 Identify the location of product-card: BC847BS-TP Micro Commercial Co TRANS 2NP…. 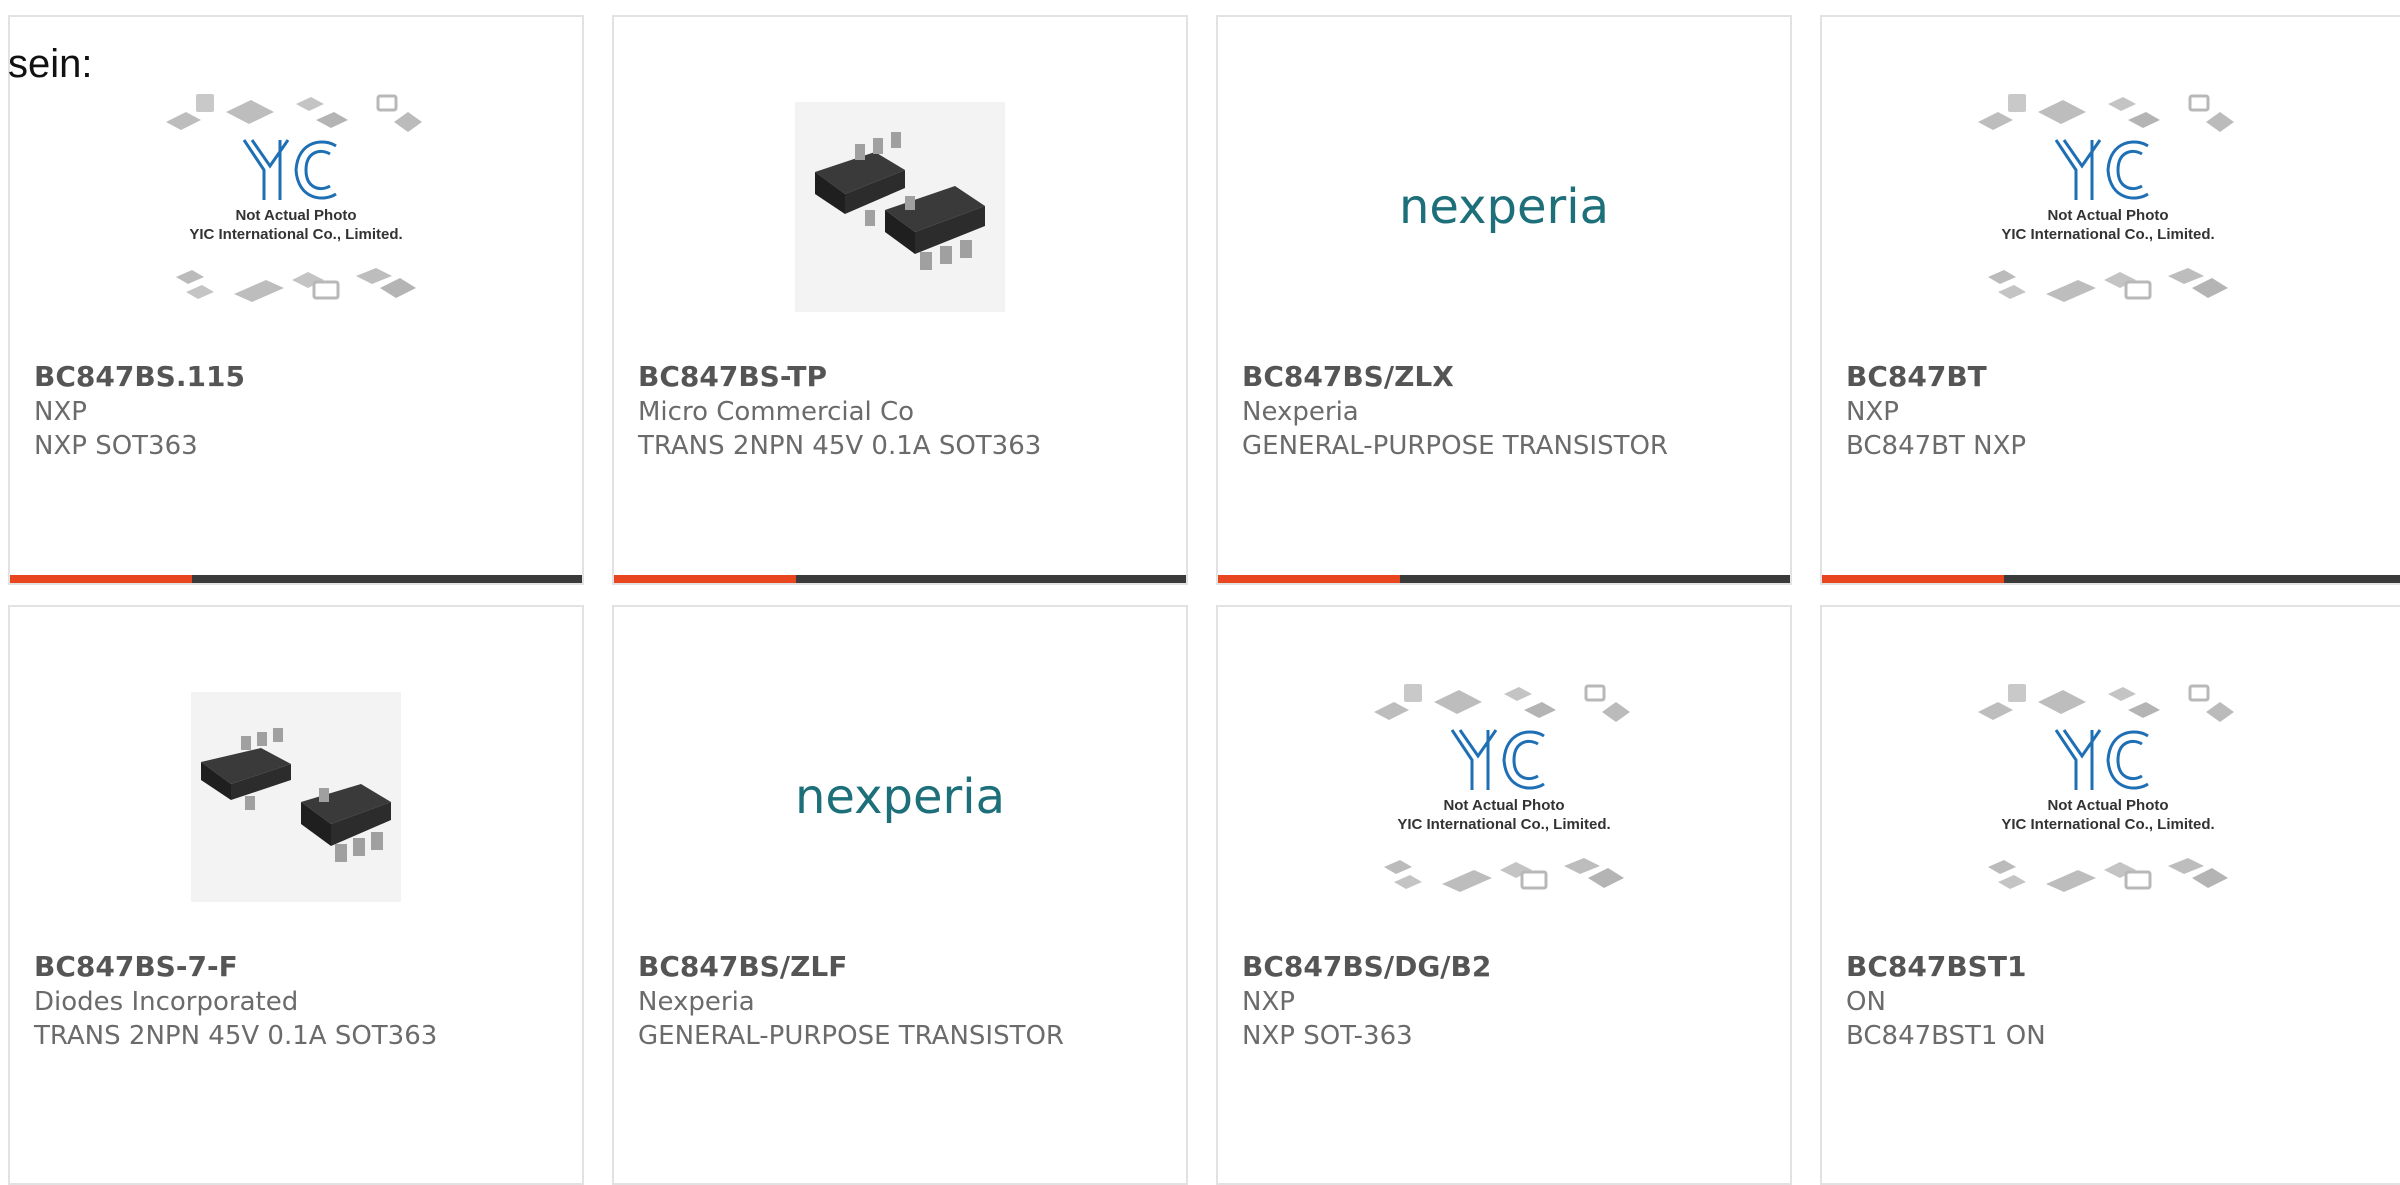
(900, 300).